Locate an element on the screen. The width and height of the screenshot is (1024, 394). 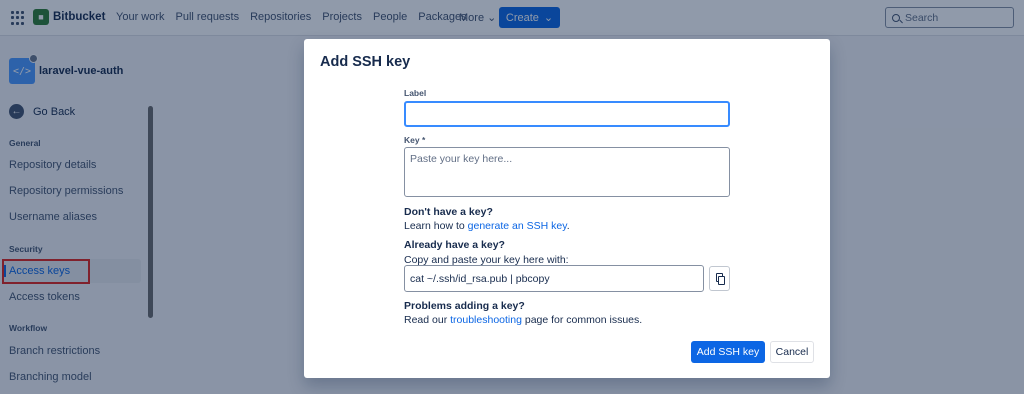
no-key-prefix: Learn how to is located at coordinates (436, 226).